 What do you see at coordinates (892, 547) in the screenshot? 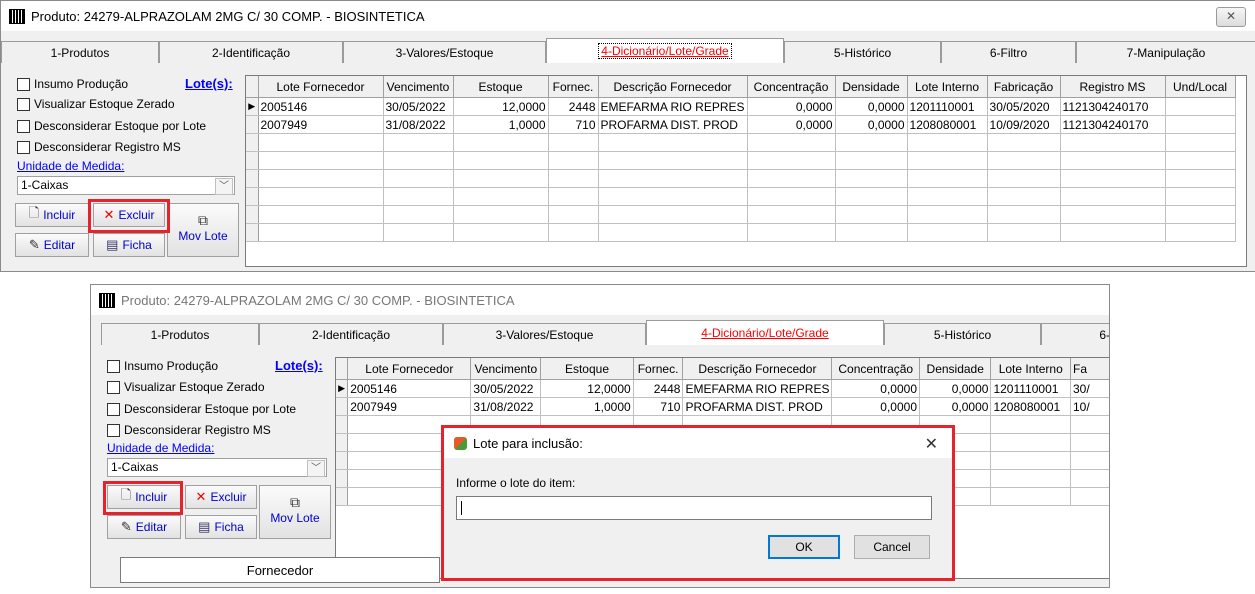
I see `cancel-button: Cancel` at bounding box center [892, 547].